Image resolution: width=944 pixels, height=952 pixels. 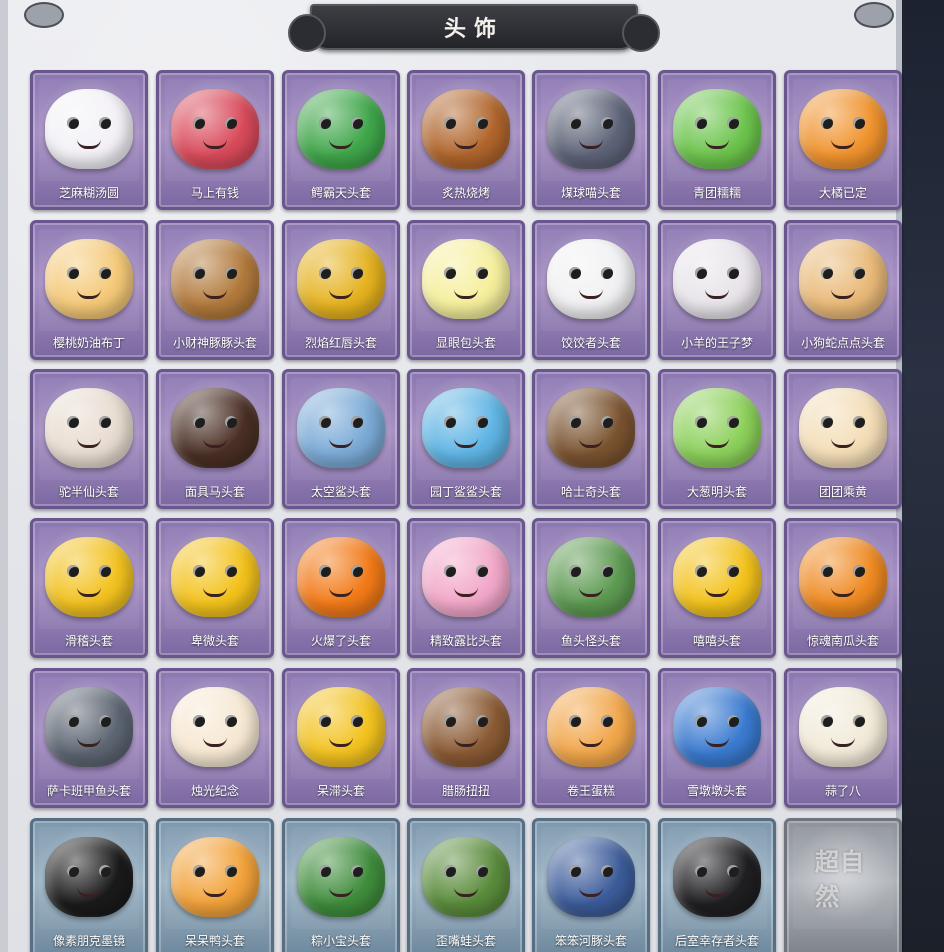 What do you see at coordinates (89, 885) in the screenshot?
I see `headwear-card: 像素朋克墨镜` at bounding box center [89, 885].